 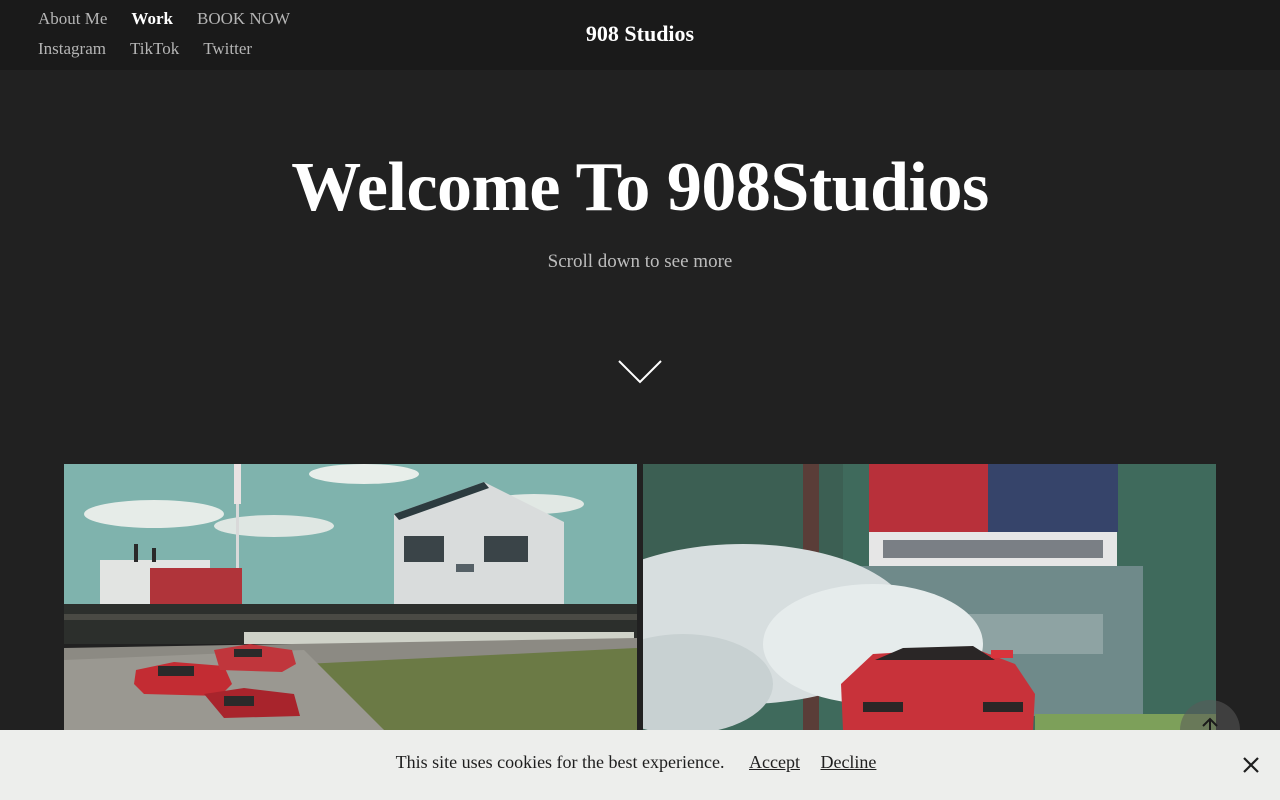 I want to click on close-icon, so click(x=1251, y=765).